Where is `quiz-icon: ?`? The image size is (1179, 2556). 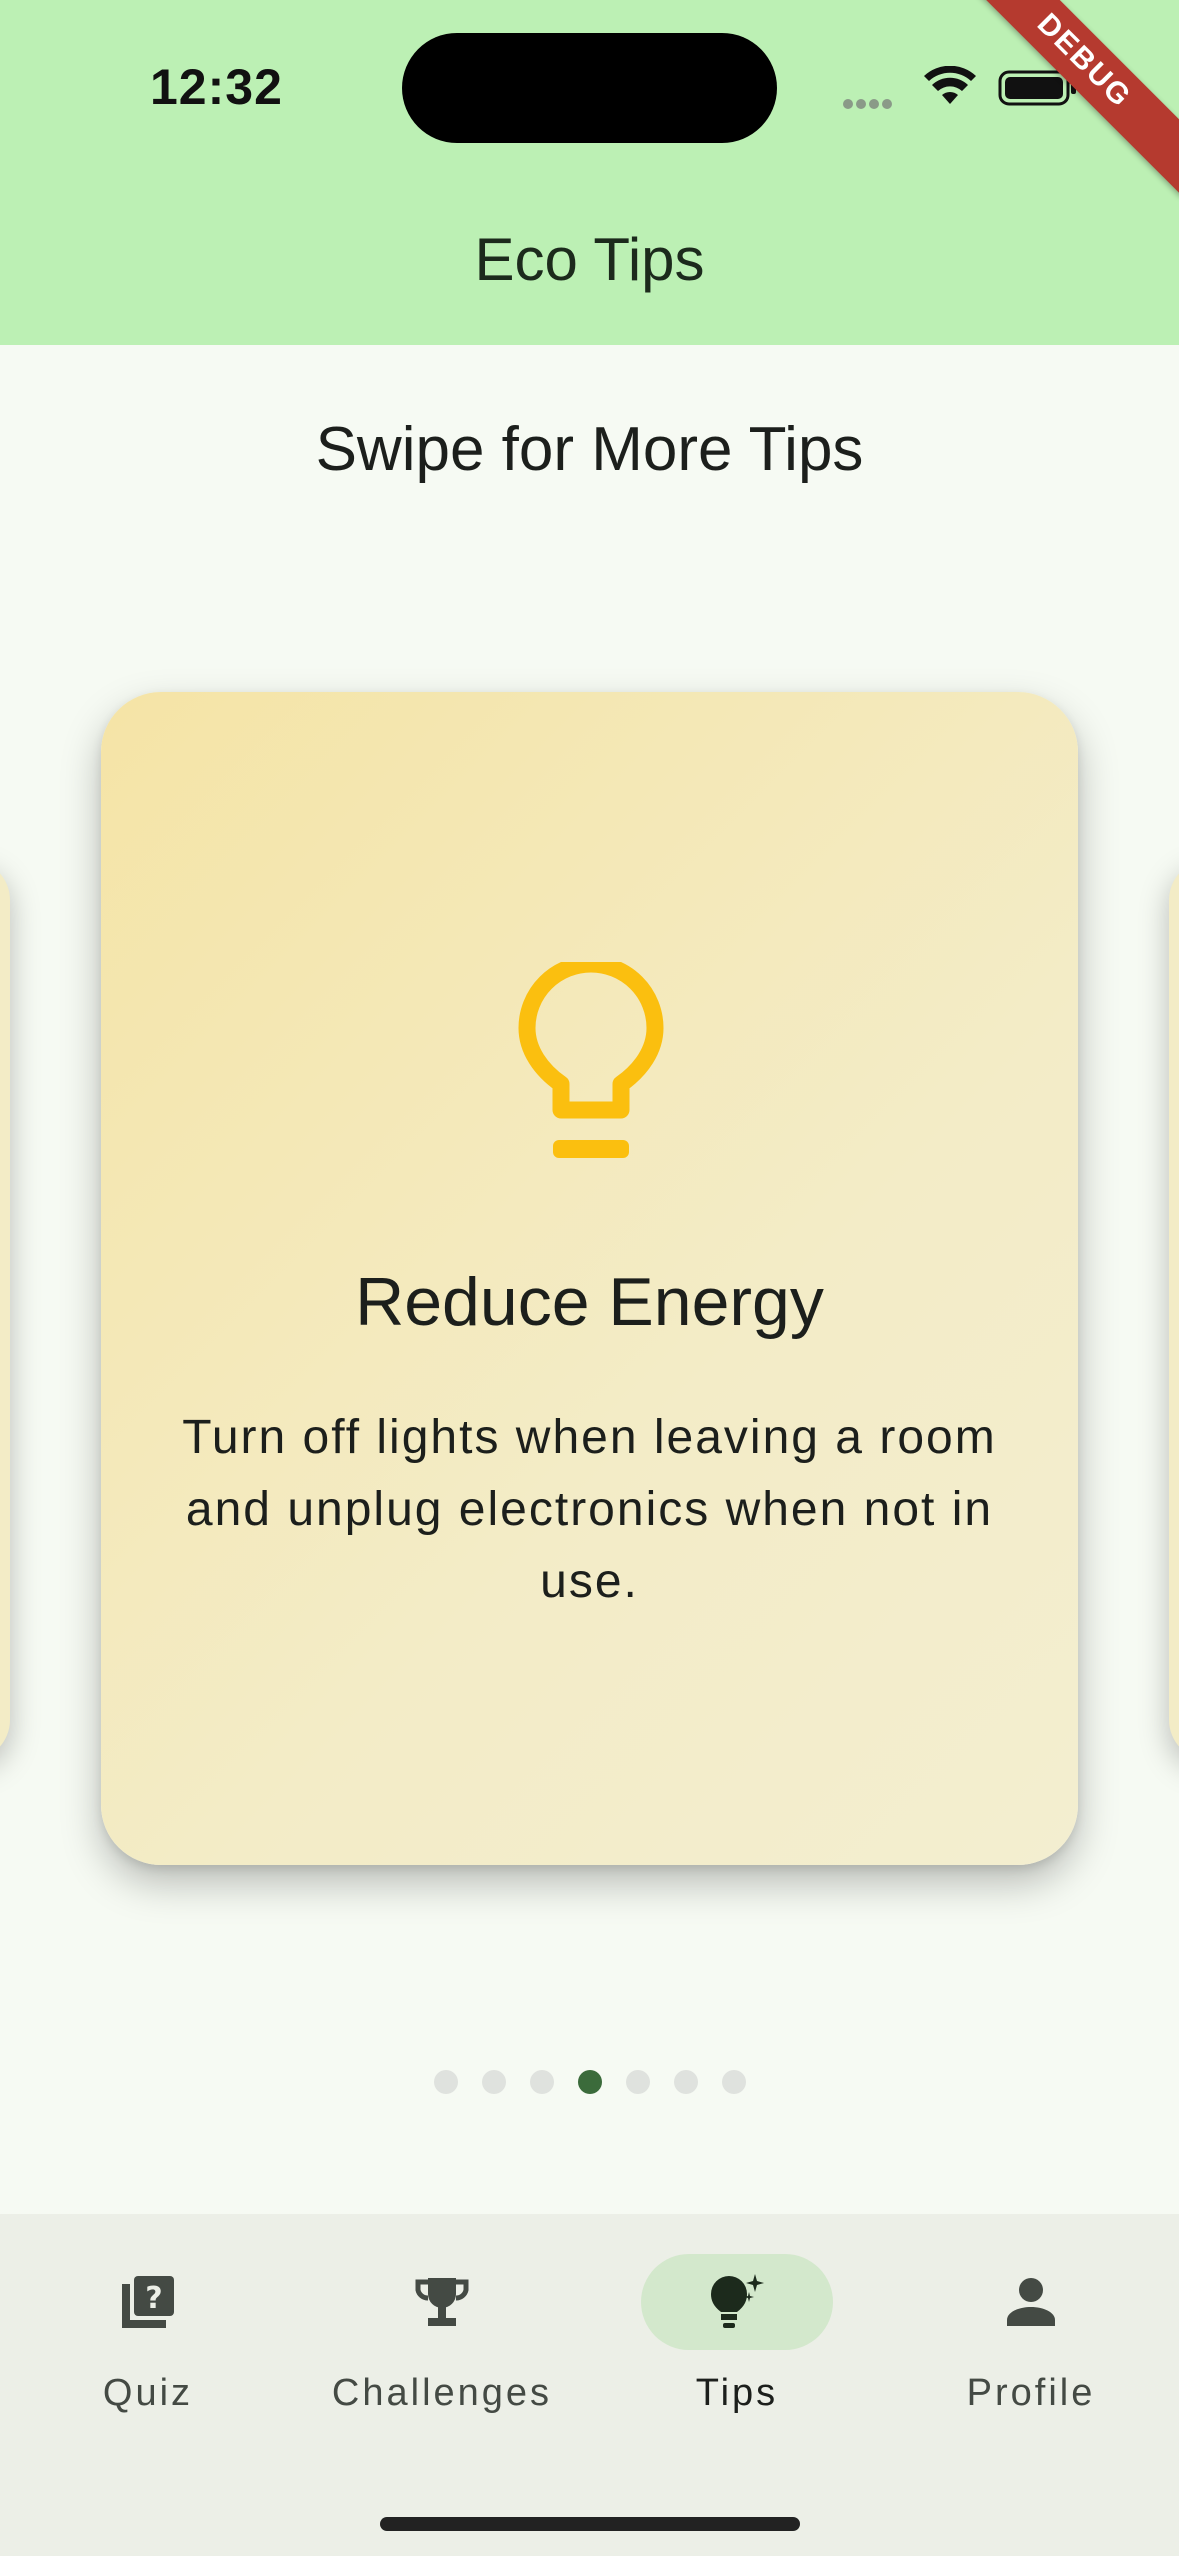 quiz-icon: ? is located at coordinates (148, 2302).